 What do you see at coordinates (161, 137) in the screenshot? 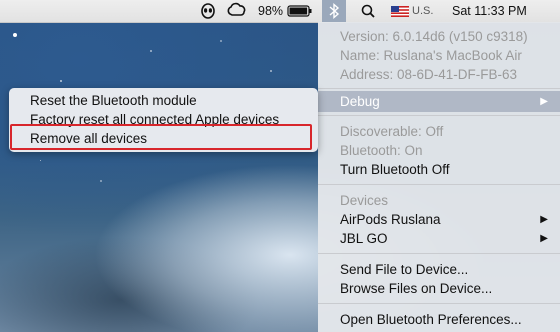
I see `annotation-highlight-box` at bounding box center [161, 137].